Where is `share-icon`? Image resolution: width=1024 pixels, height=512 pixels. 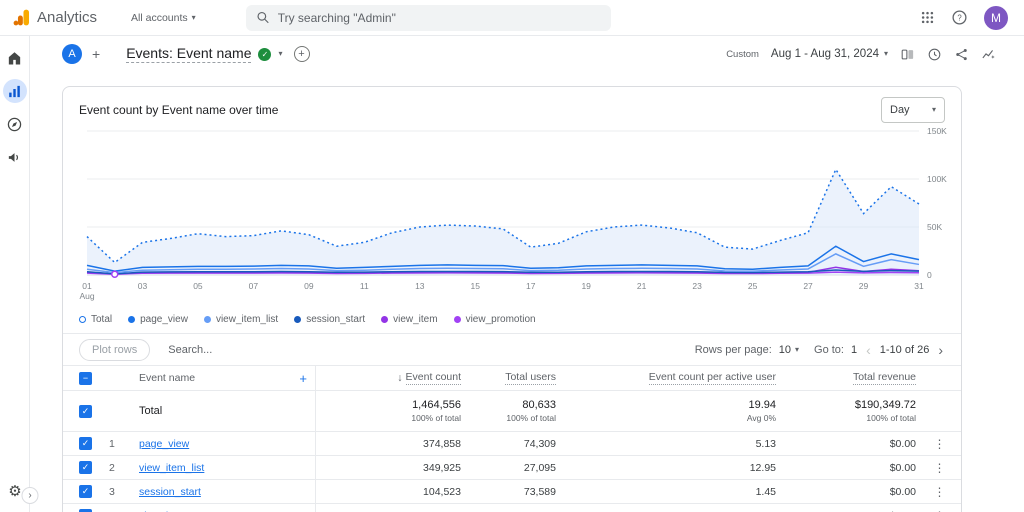 share-icon is located at coordinates (961, 54).